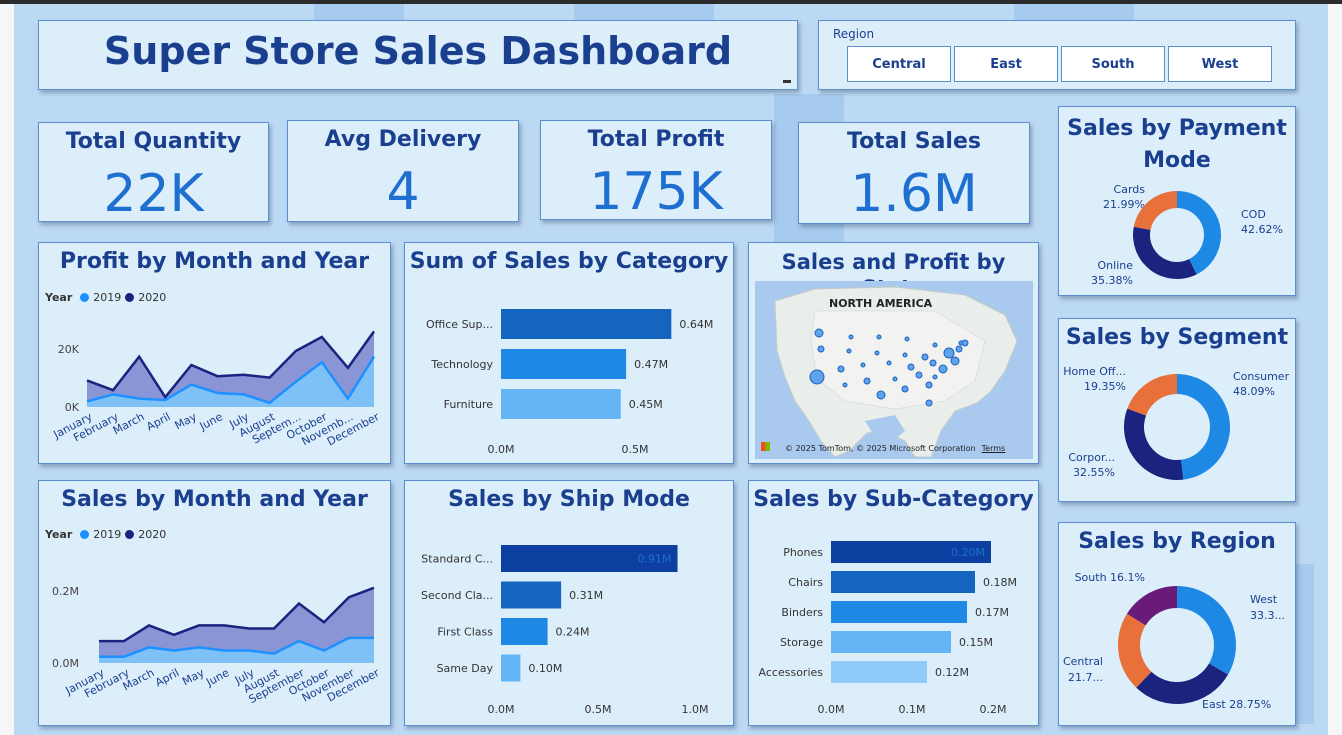  What do you see at coordinates (1220, 64) in the screenshot?
I see `region-button-west: West` at bounding box center [1220, 64].